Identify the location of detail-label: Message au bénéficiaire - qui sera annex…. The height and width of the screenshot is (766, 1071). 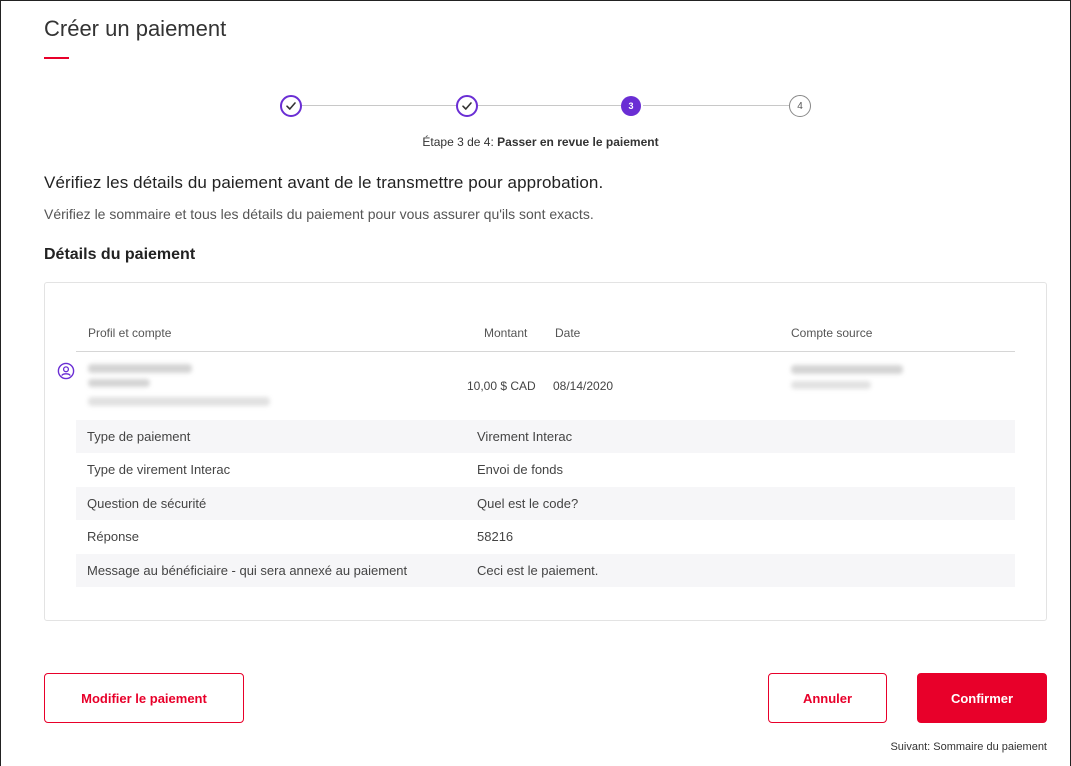
(247, 570).